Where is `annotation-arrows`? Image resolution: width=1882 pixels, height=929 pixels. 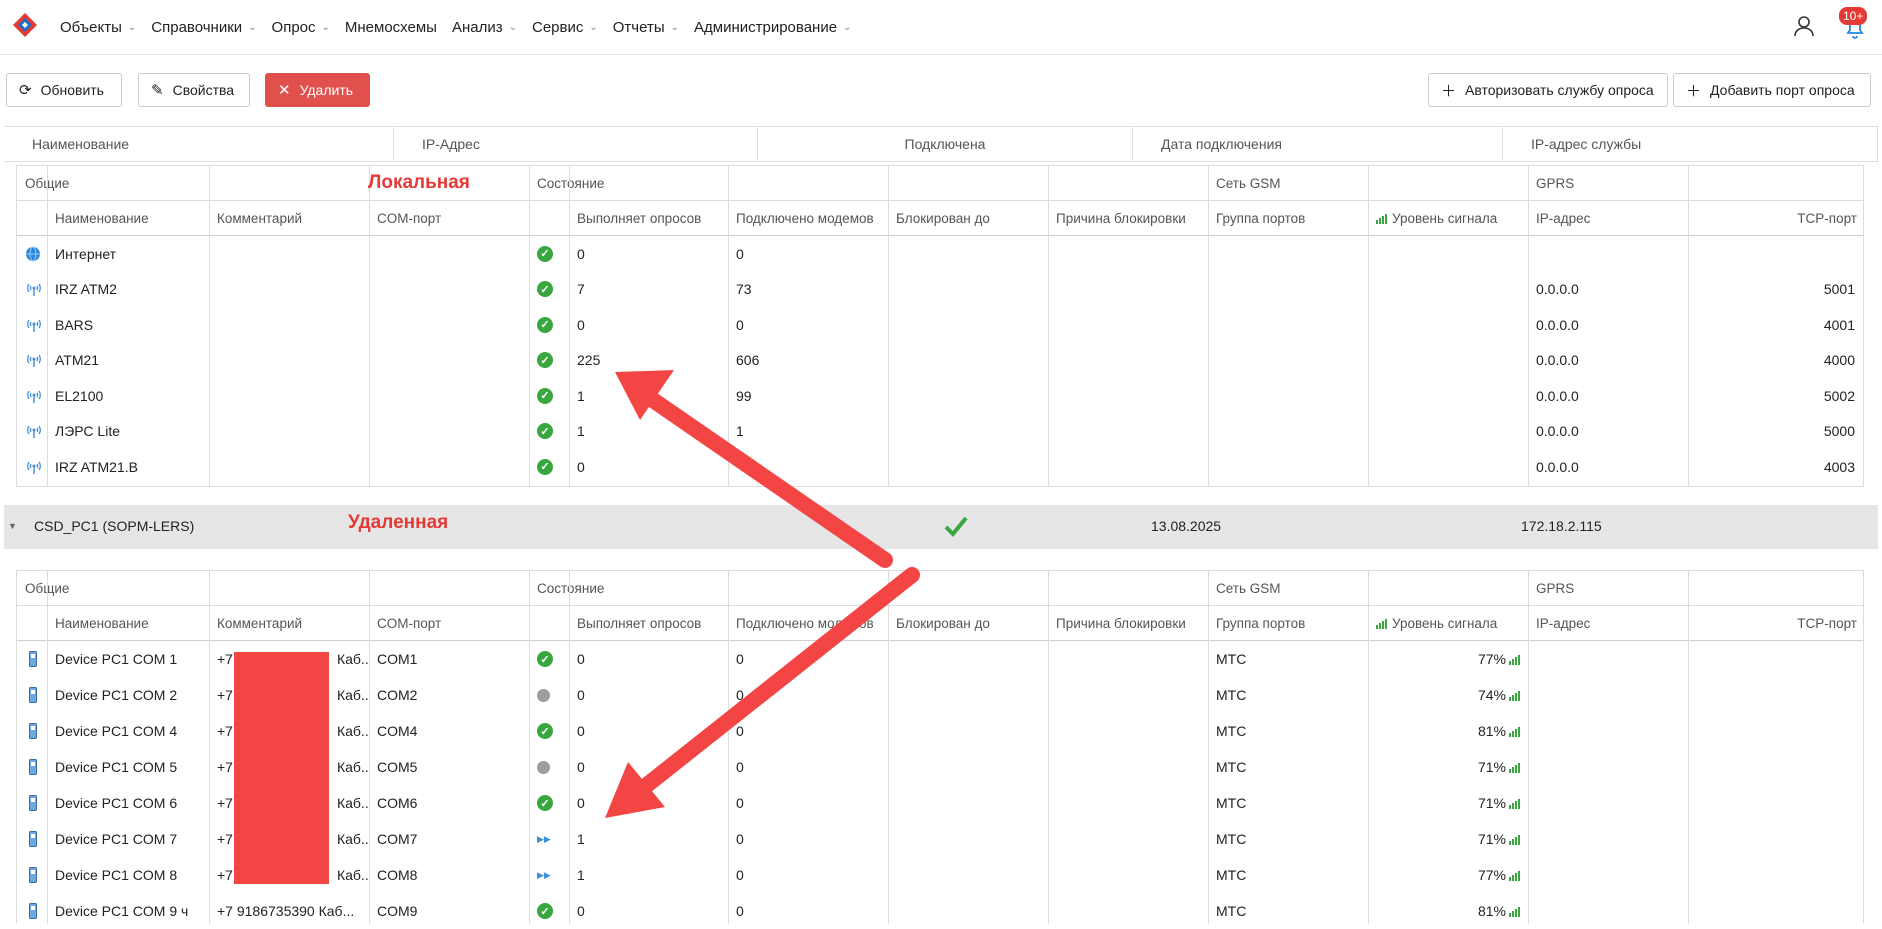 annotation-arrows is located at coordinates (762, 594).